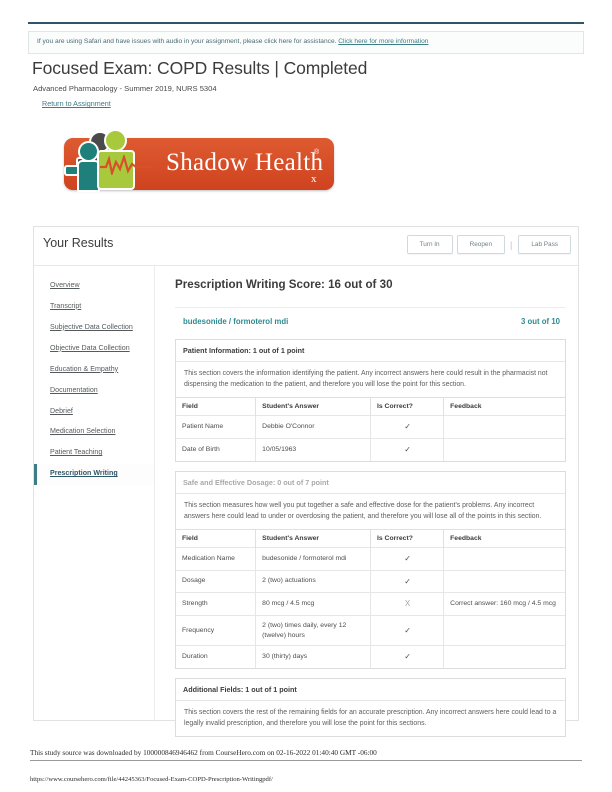  What do you see at coordinates (126, 165) in the screenshot?
I see `ekg-heartbeat-icon` at bounding box center [126, 165].